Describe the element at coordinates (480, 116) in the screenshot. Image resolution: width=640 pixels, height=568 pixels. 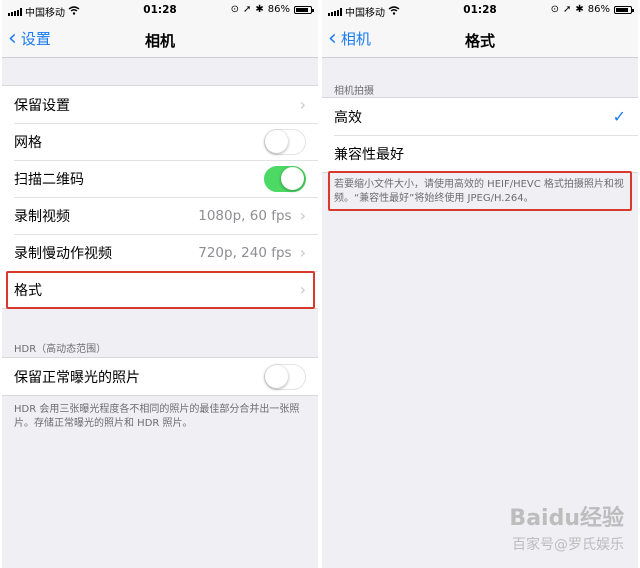
I see `option-high-efficiency: 高效 ✓` at that location.